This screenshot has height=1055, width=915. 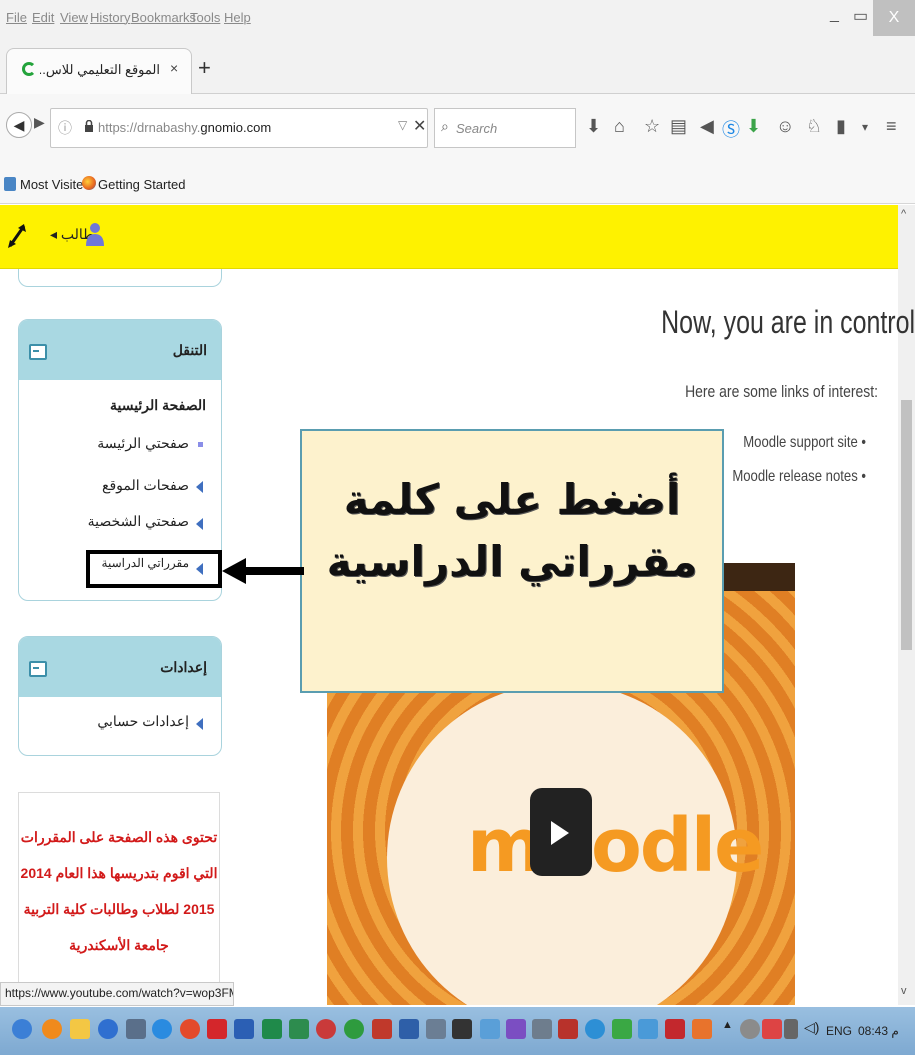 I want to click on navigation-block-title: التنقل, so click(x=189, y=350).